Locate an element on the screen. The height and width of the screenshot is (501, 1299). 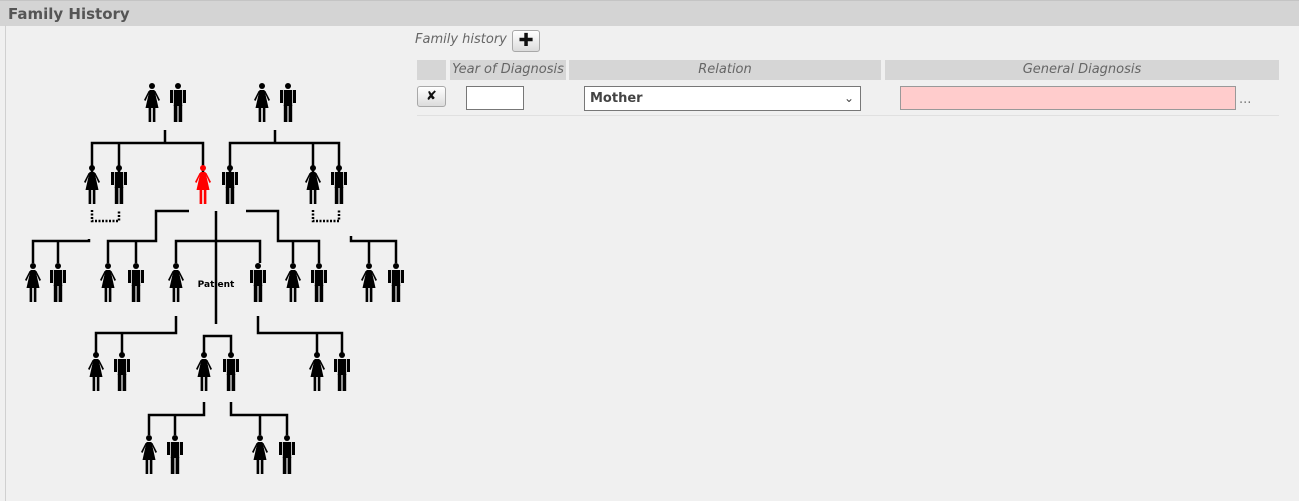
column-header-relation: Relation is located at coordinates (725, 70).